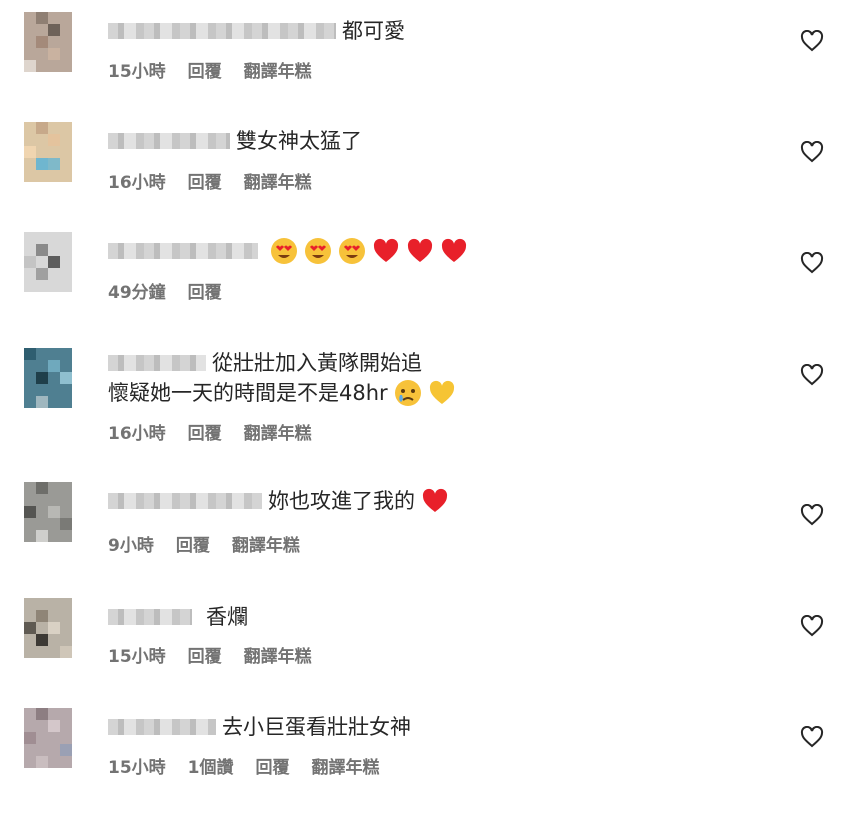 Image resolution: width=844 pixels, height=822 pixels. Describe the element at coordinates (341, 501) in the screenshot. I see `comment-text: 妳也攻進了我的` at that location.